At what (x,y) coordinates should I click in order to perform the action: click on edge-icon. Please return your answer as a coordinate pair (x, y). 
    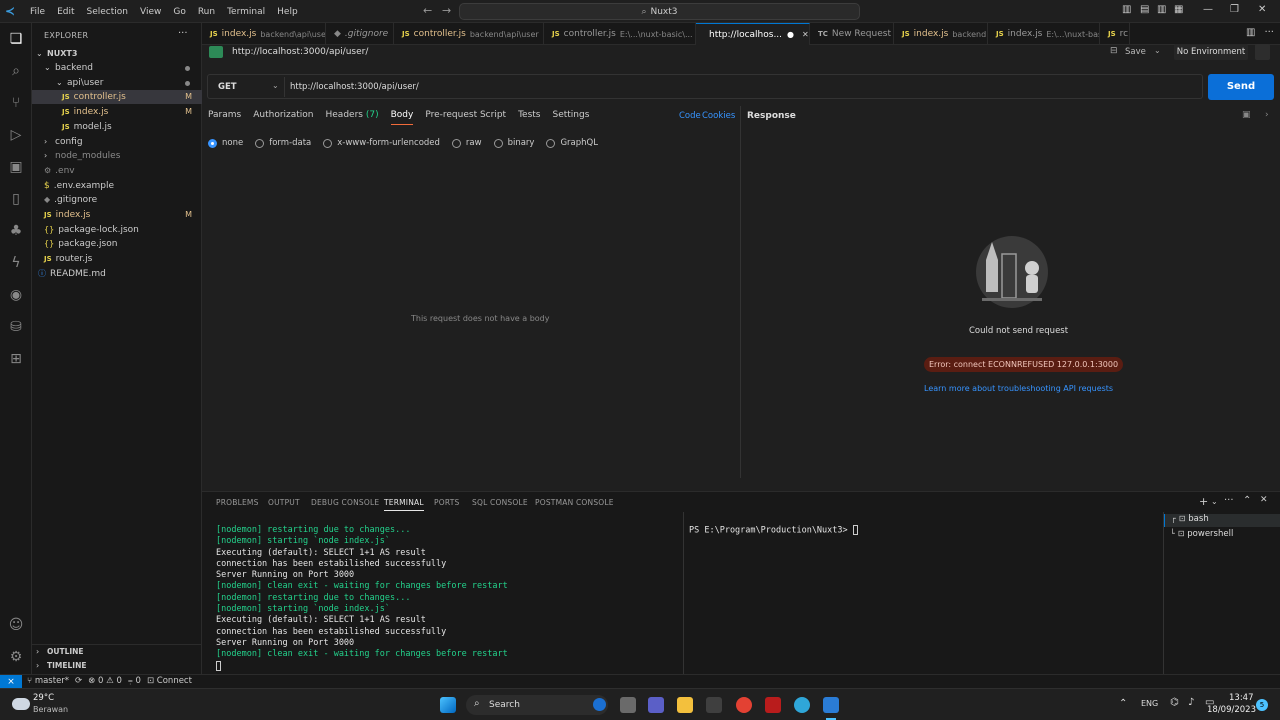
    Looking at the image, I should click on (802, 705).